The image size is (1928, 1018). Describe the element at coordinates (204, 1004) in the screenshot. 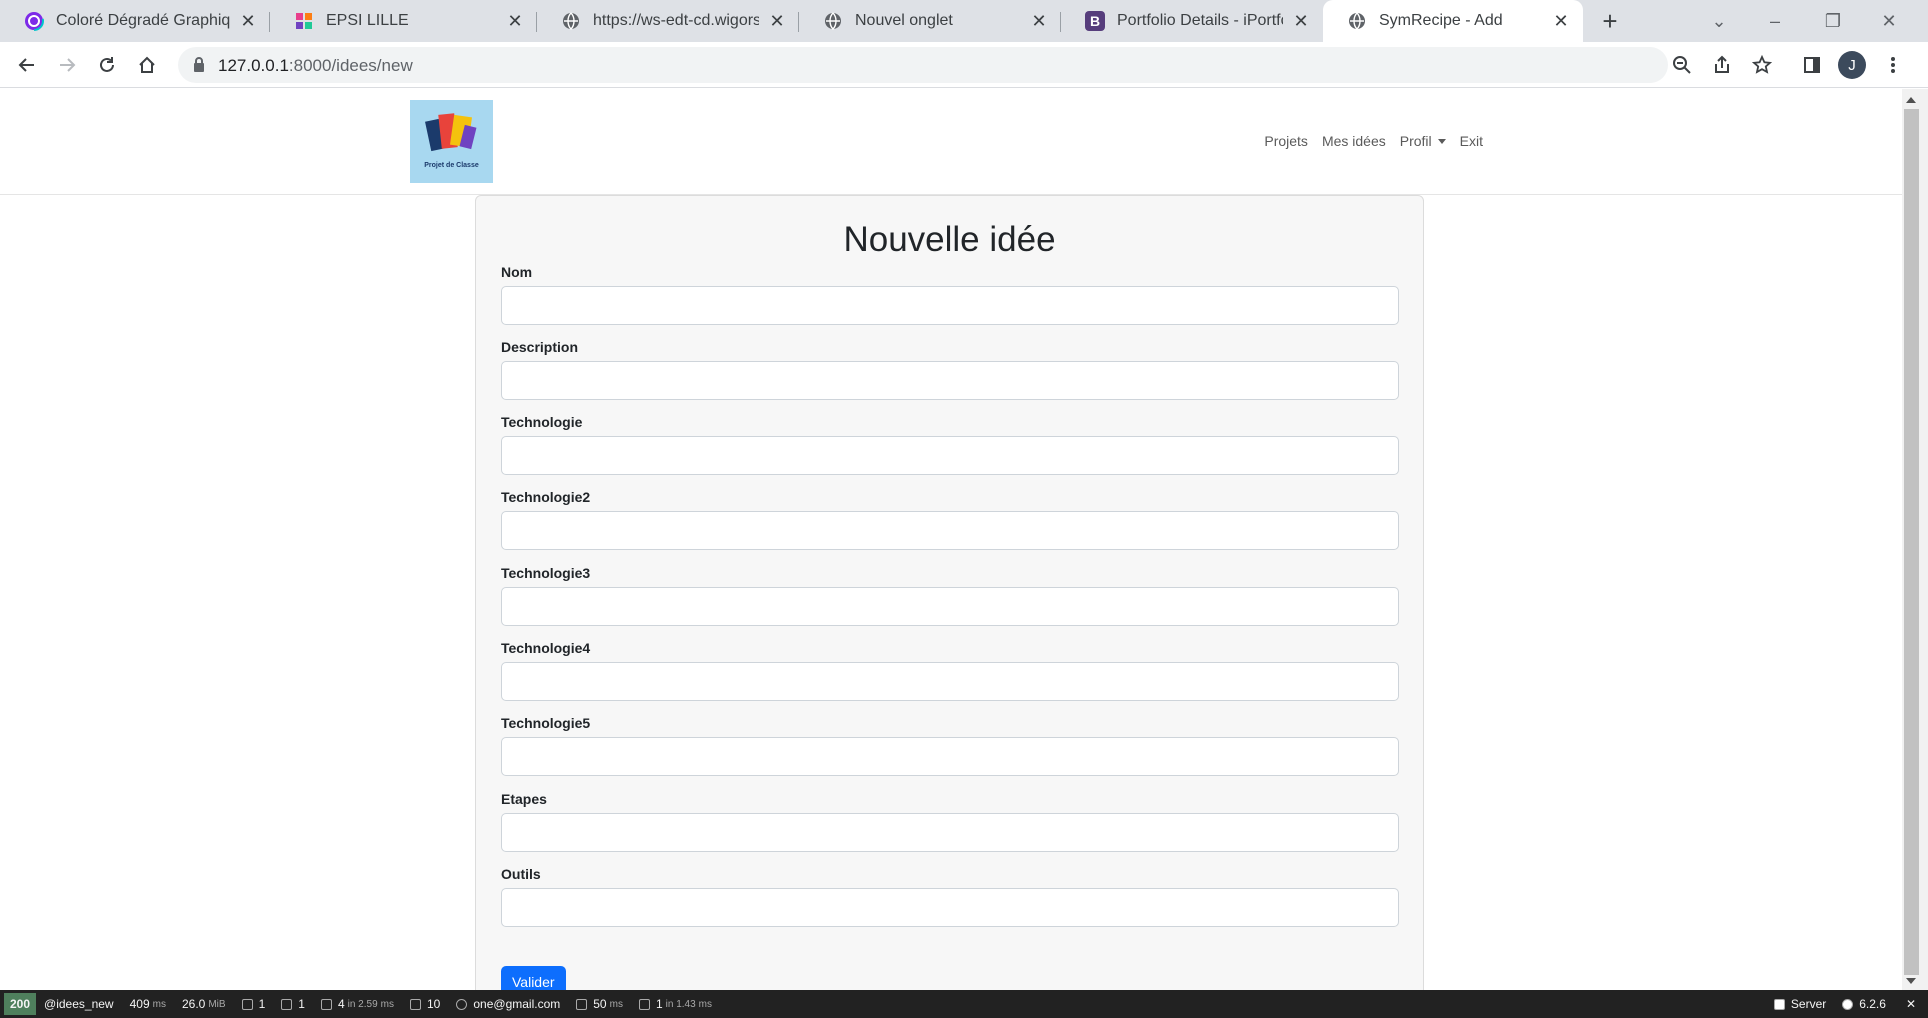

I see `memory-panel: 26.0 MiB` at that location.